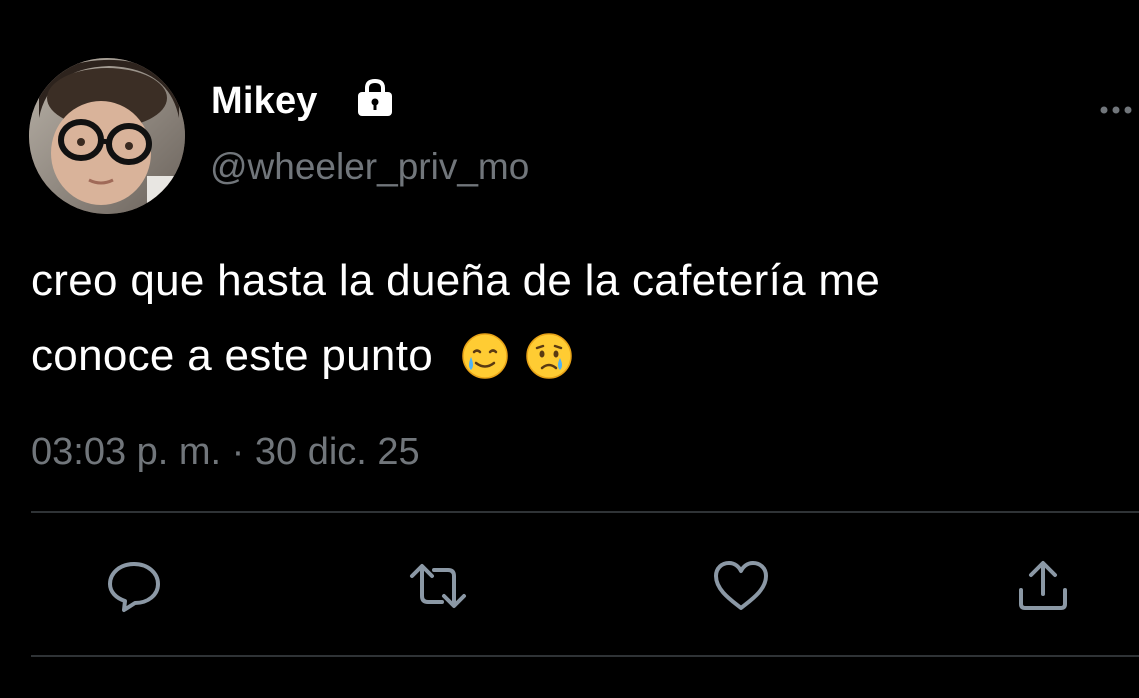 This screenshot has height=698, width=1139. I want to click on heart-icon, so click(741, 586).